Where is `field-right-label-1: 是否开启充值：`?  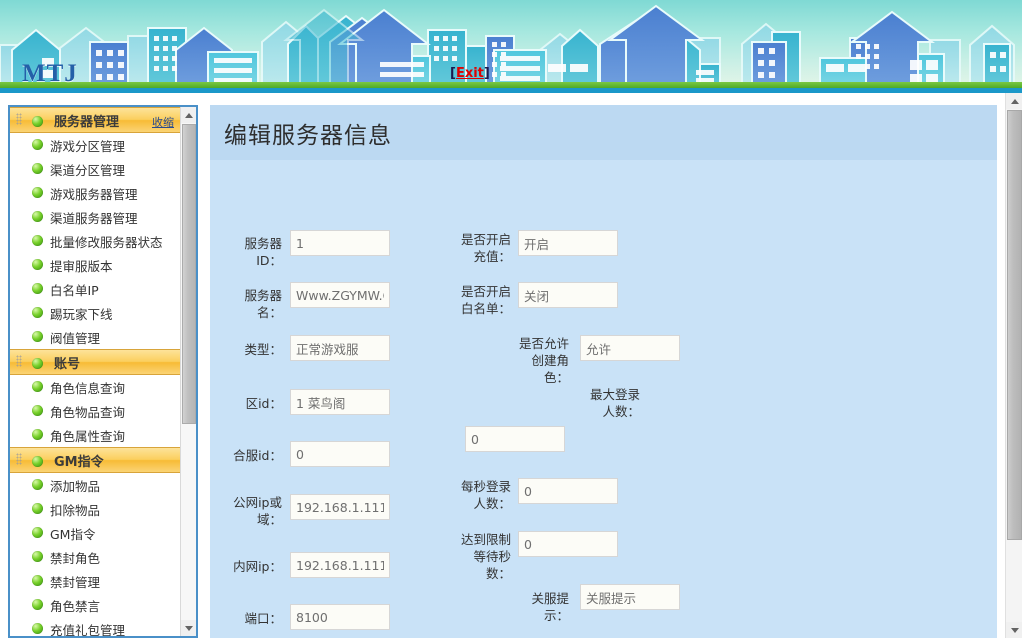 field-right-label-1: 是否开启充值： is located at coordinates (485, 248).